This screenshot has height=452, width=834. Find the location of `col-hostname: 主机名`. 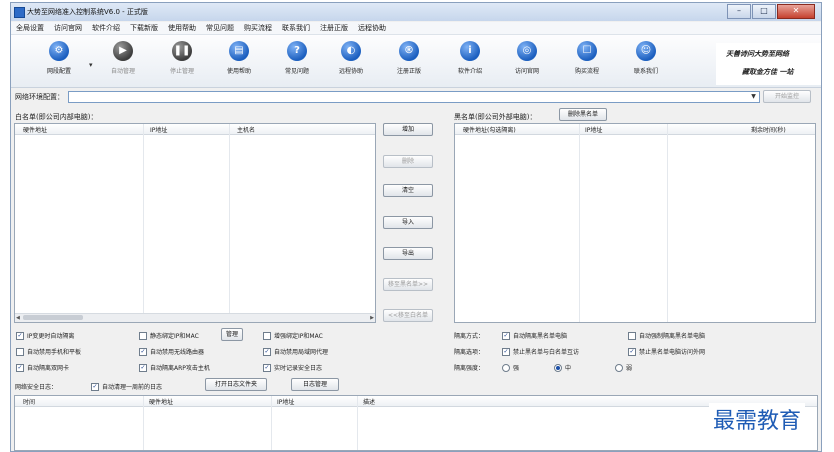

col-hostname: 主机名 is located at coordinates (246, 129).